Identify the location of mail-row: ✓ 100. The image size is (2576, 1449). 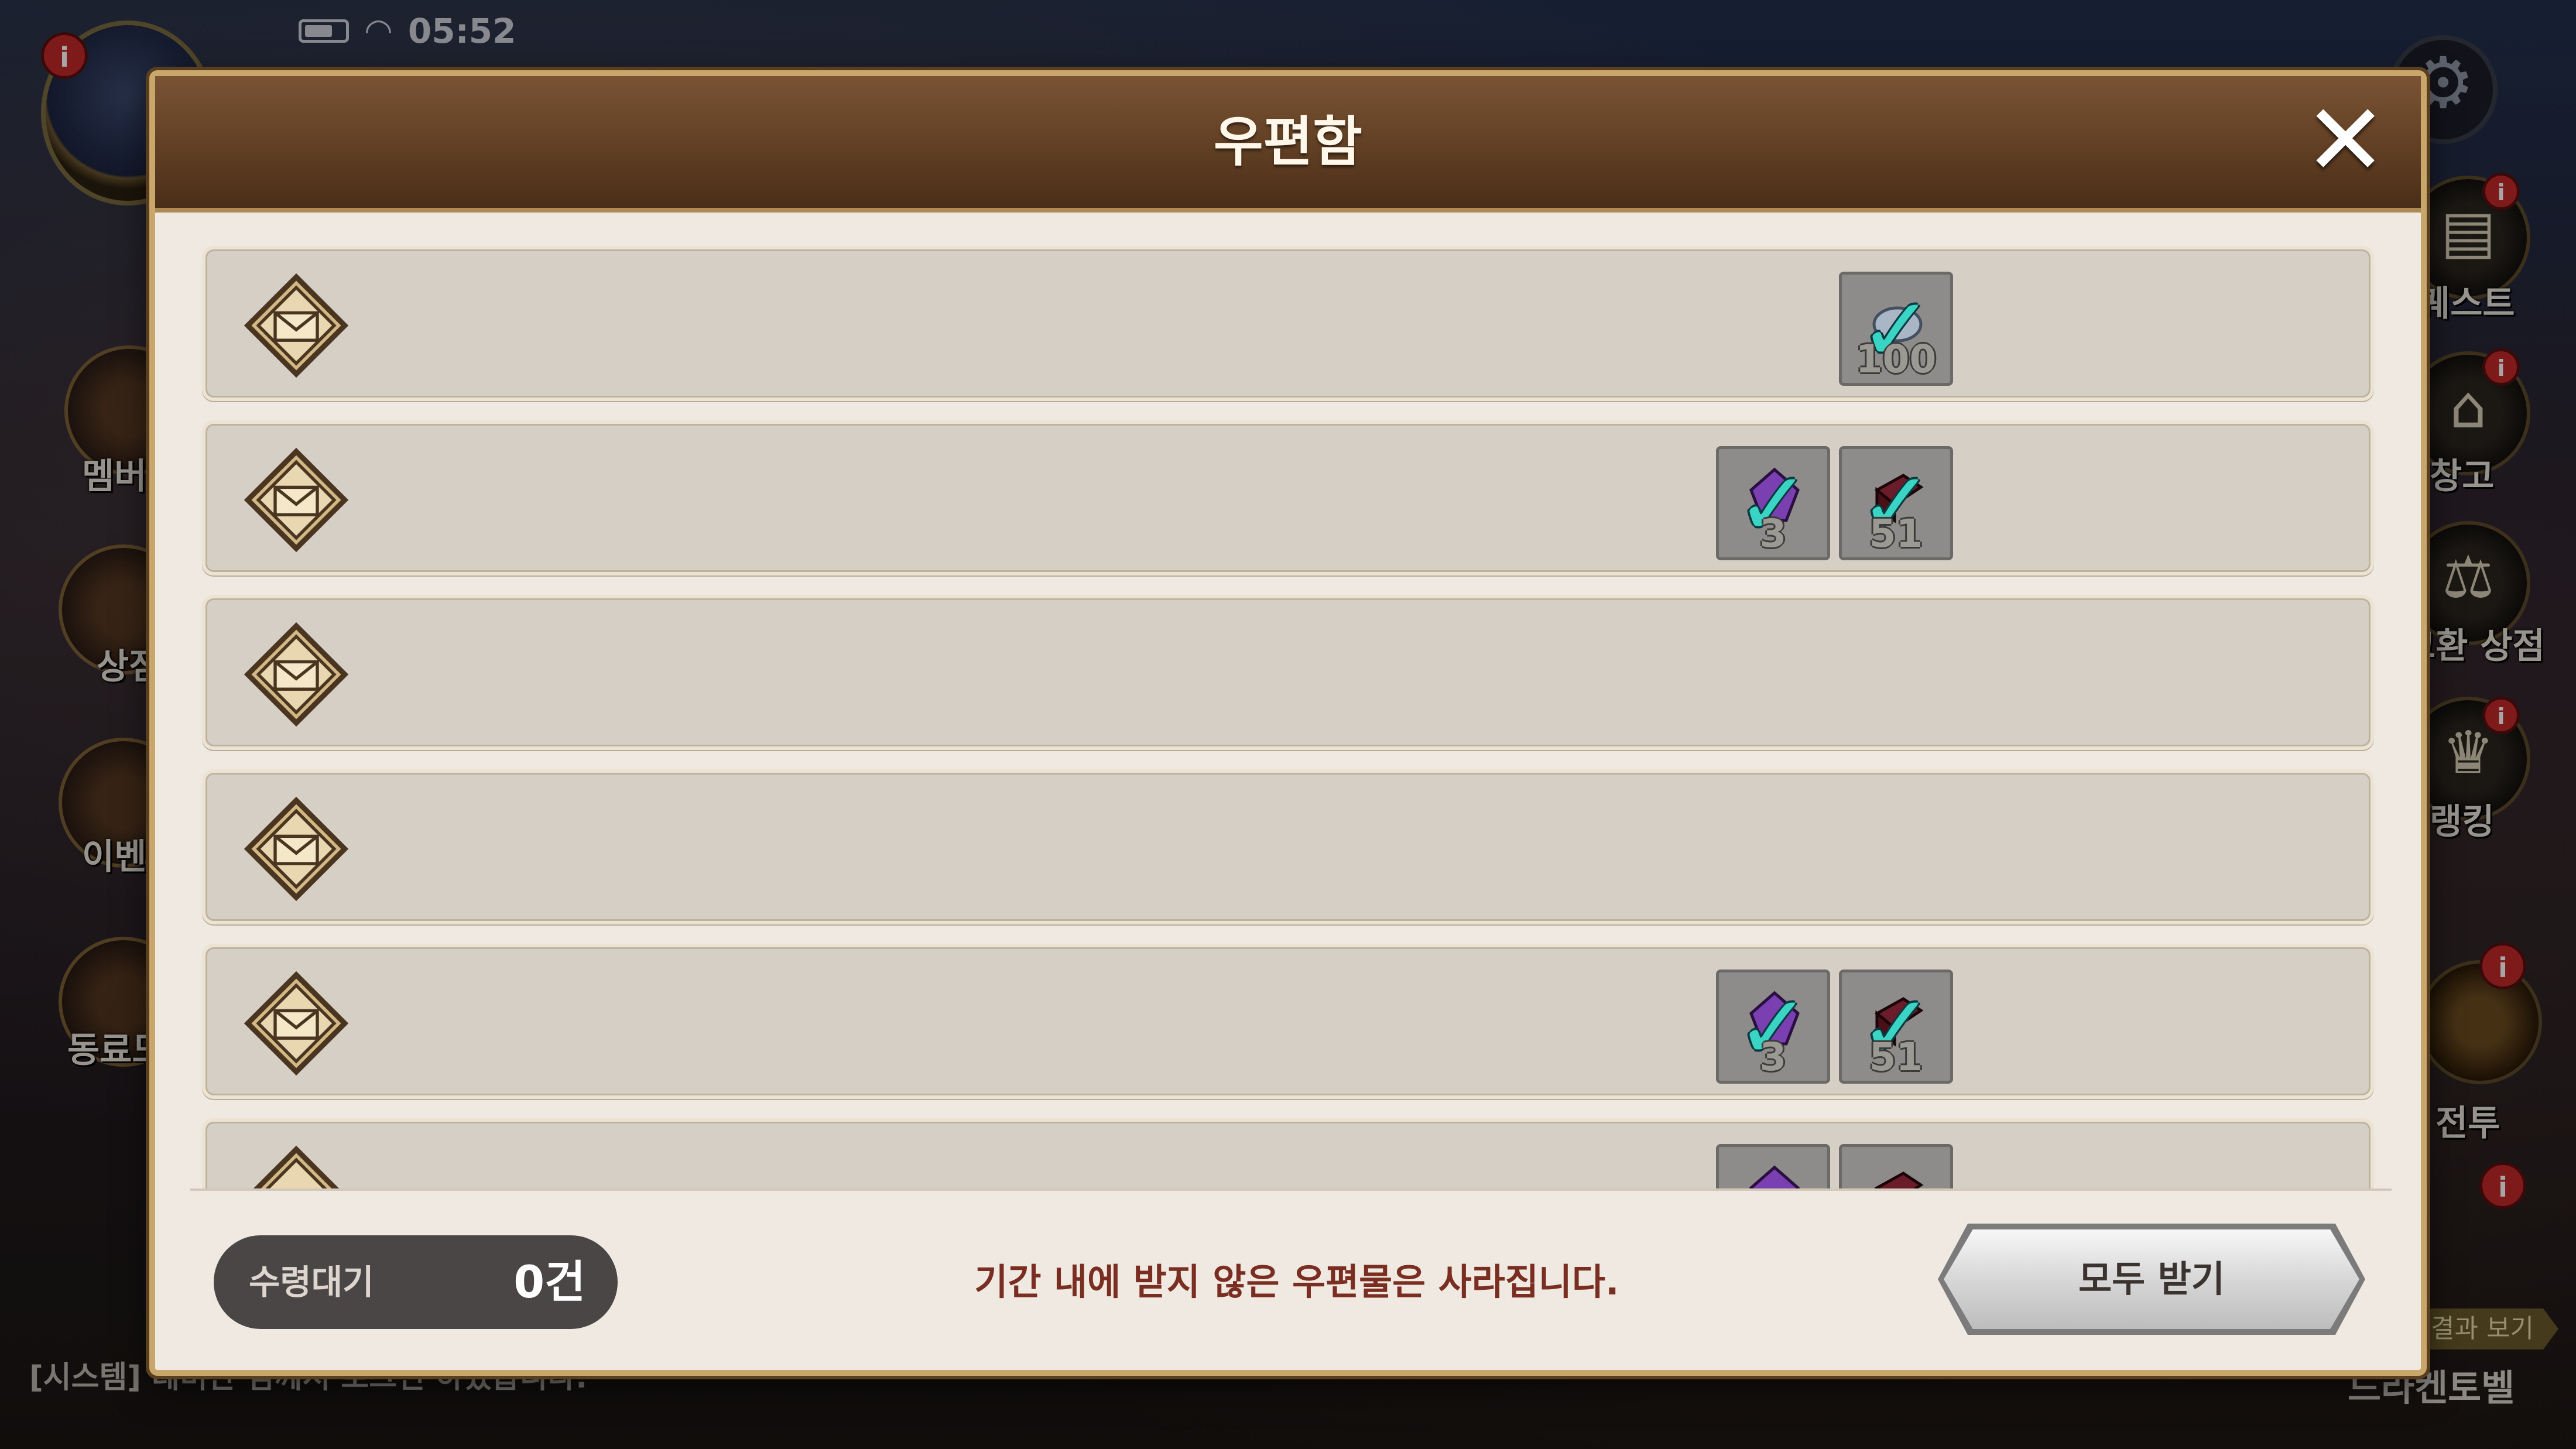
(1288, 323).